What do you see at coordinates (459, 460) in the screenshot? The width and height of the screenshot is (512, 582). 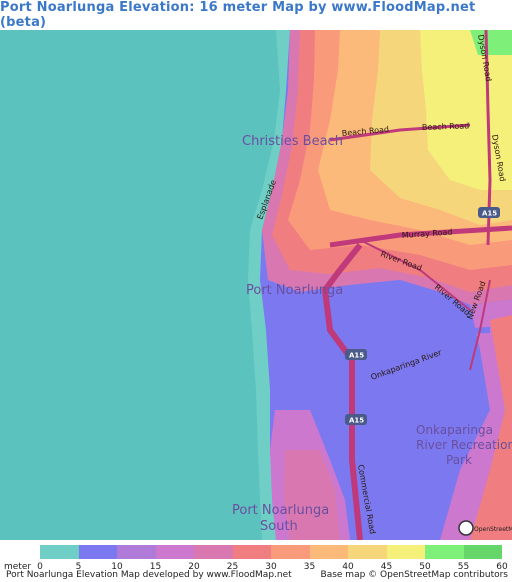 I see `place-label: Park` at bounding box center [459, 460].